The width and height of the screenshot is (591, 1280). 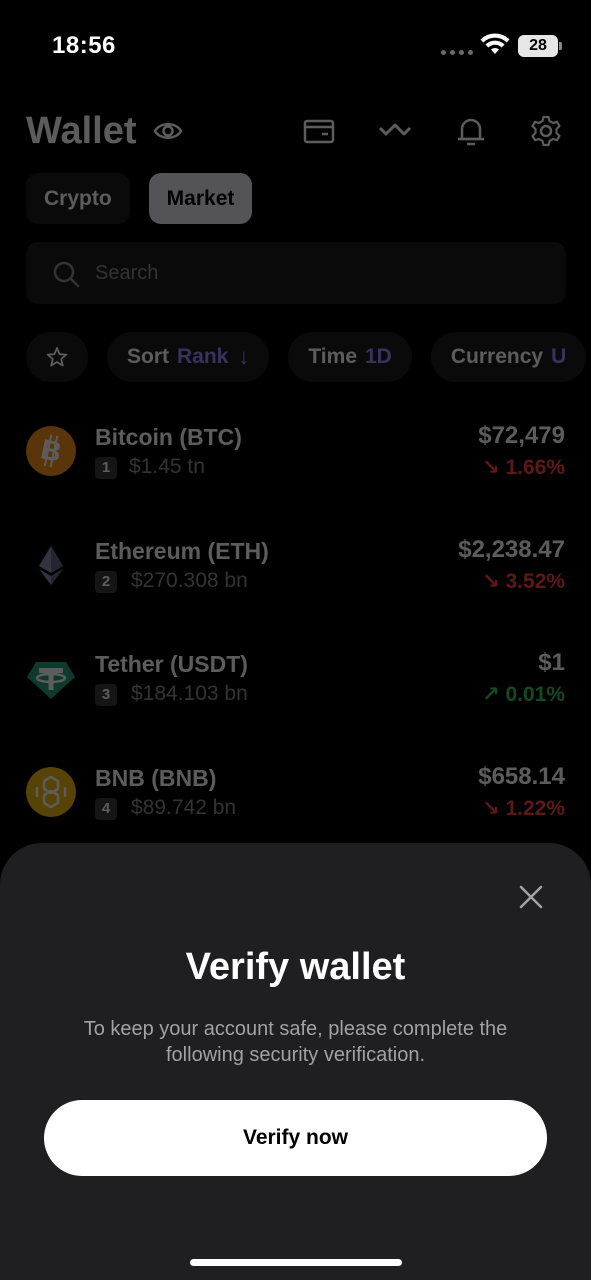 I want to click on wallet-card-icon, so click(x=319, y=131).